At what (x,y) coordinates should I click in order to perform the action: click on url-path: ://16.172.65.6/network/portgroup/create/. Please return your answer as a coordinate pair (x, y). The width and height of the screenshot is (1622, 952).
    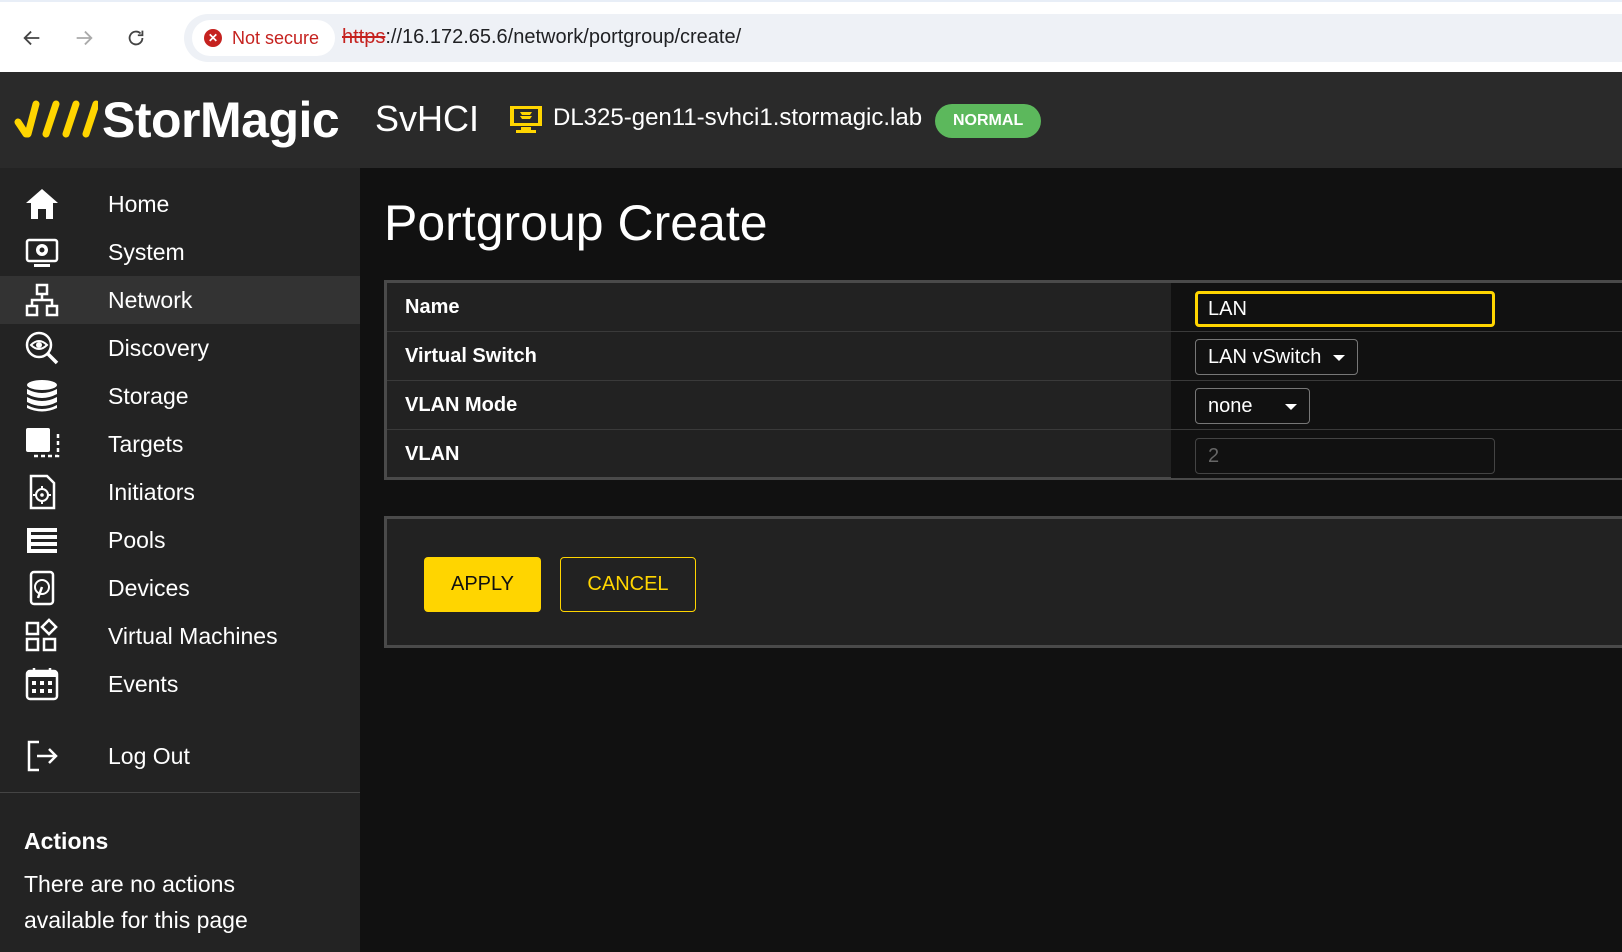
    Looking at the image, I should click on (563, 37).